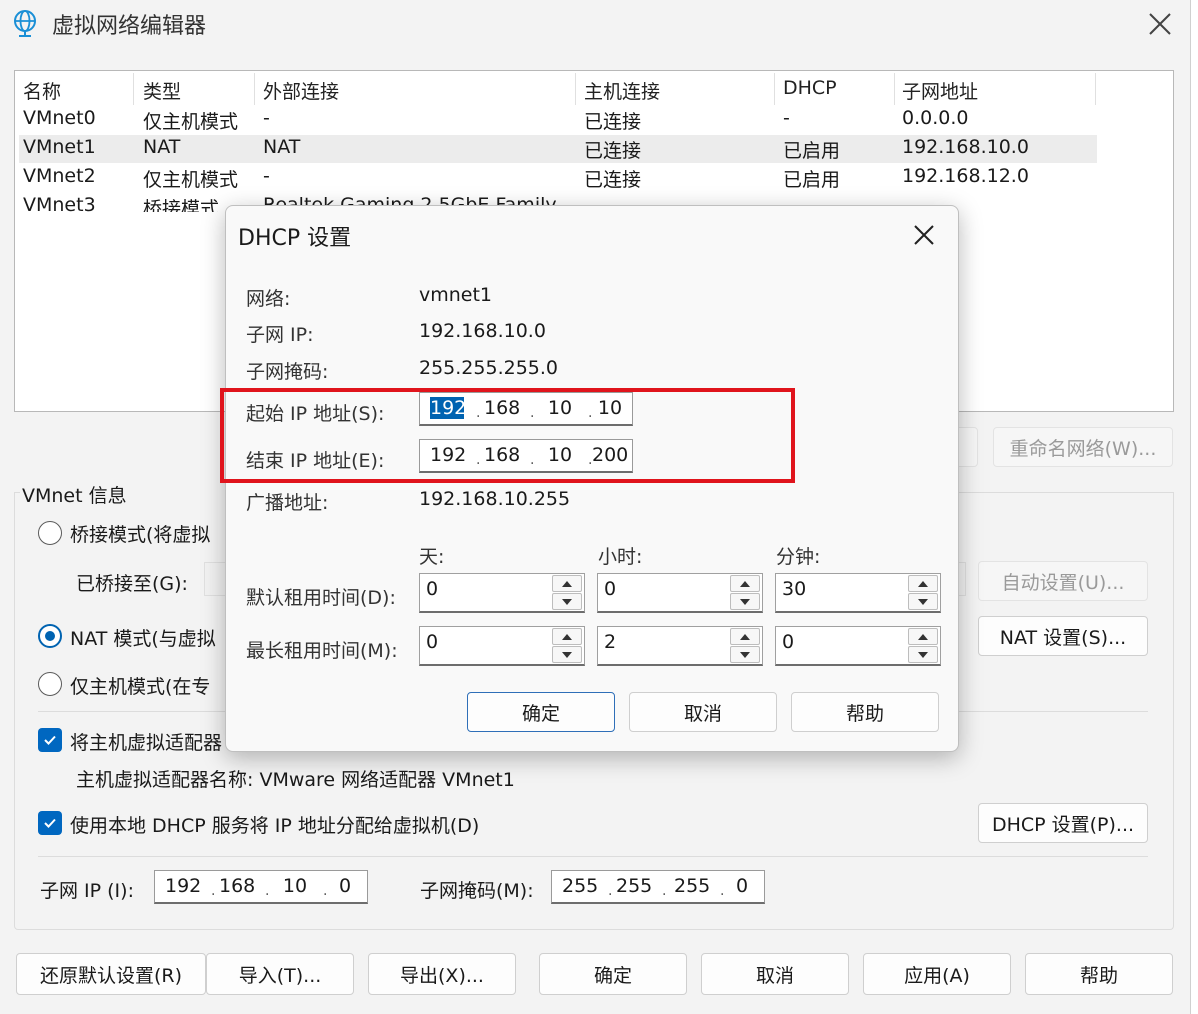 The width and height of the screenshot is (1198, 1014). I want to click on bridged-to-select, so click(215, 579).